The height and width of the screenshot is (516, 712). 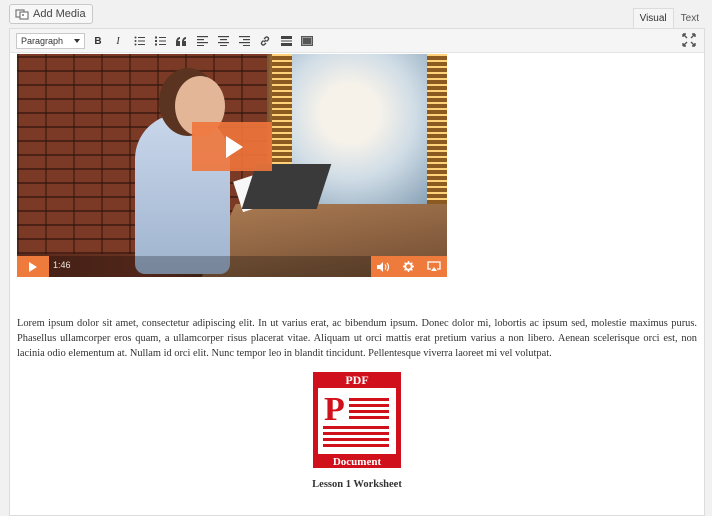 I want to click on format-select: Paragraph, so click(x=50, y=41).